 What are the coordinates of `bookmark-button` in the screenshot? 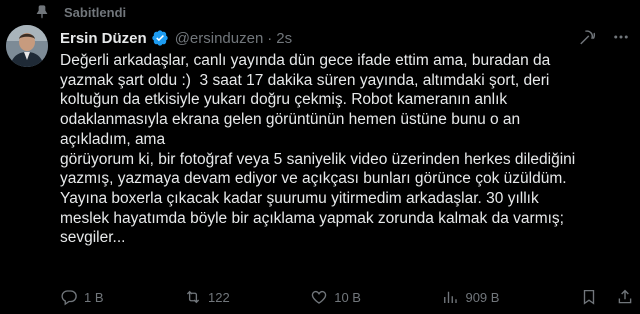 It's located at (589, 297).